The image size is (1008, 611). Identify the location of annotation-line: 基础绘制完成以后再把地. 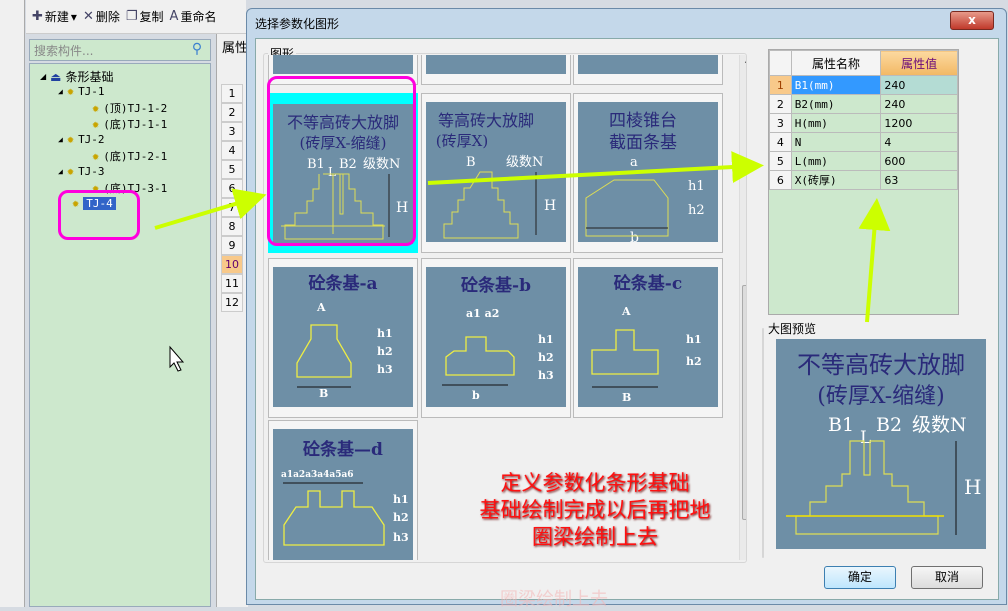
(595, 510).